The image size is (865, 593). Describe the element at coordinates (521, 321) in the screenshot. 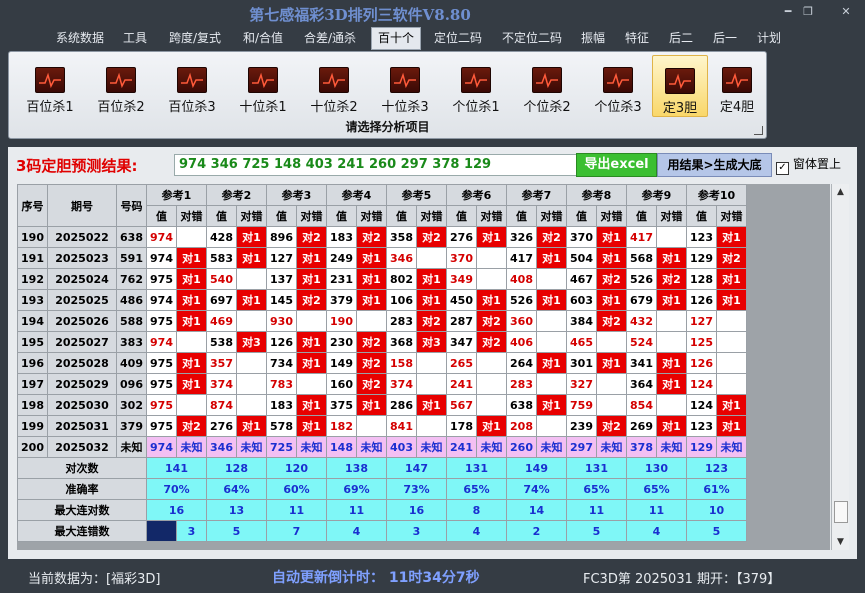

I see `value-cell: 360` at that location.